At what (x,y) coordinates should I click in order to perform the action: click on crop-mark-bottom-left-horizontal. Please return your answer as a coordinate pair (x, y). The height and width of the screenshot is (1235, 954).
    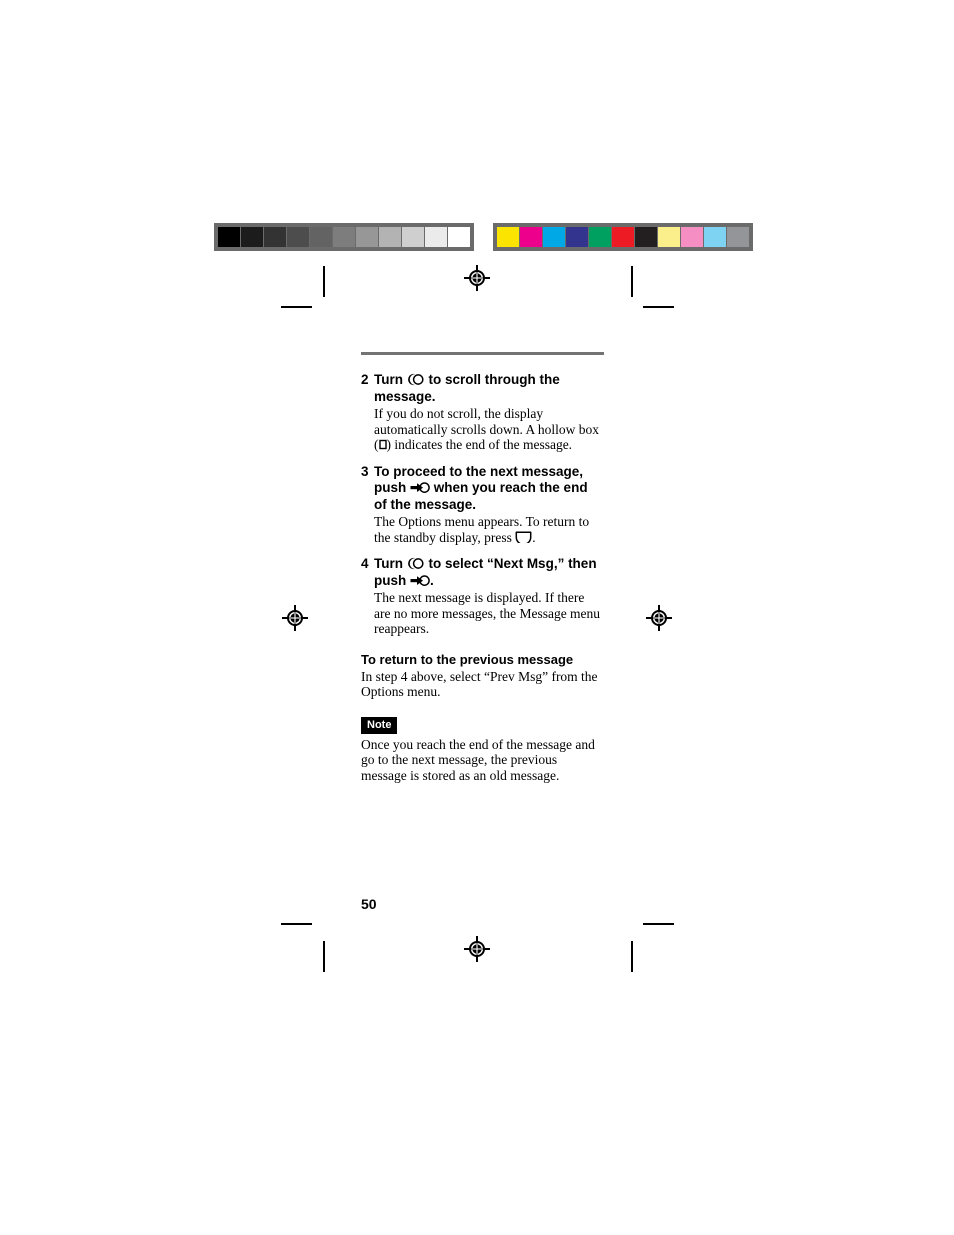
    Looking at the image, I should click on (296, 924).